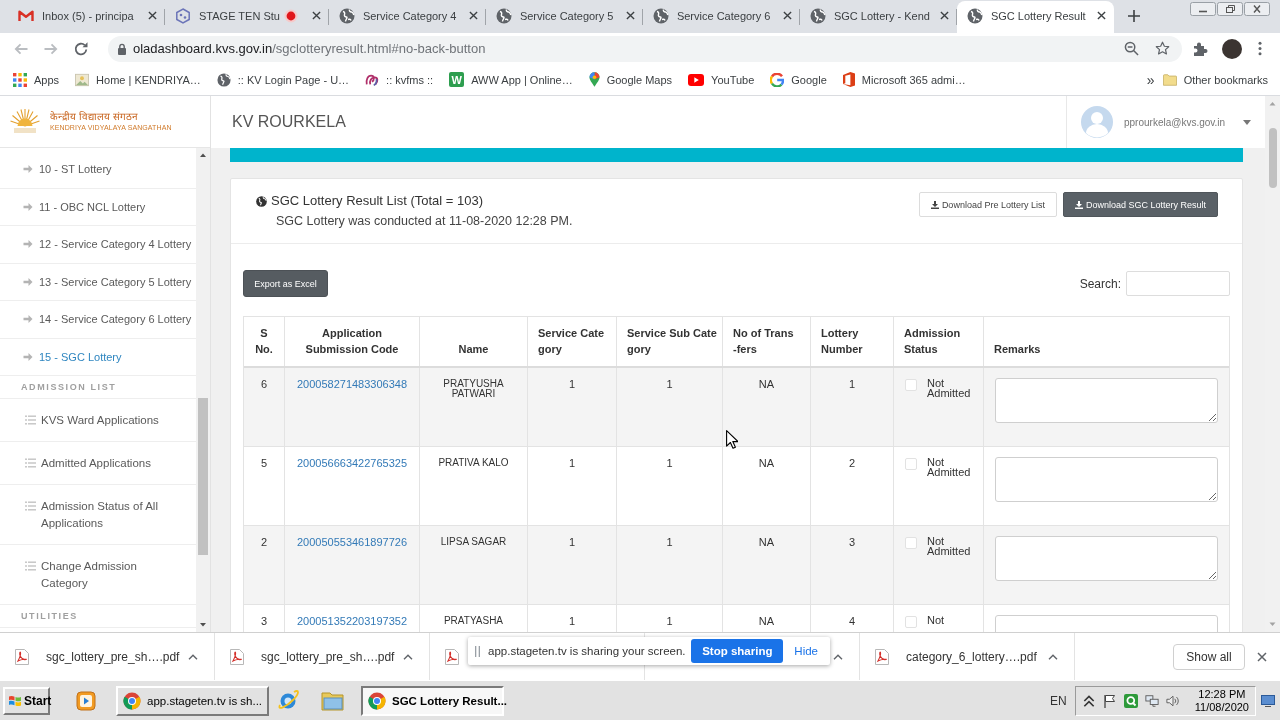  Describe the element at coordinates (352, 542) in the screenshot. I see `application-code-link: 200050553461897726` at that location.